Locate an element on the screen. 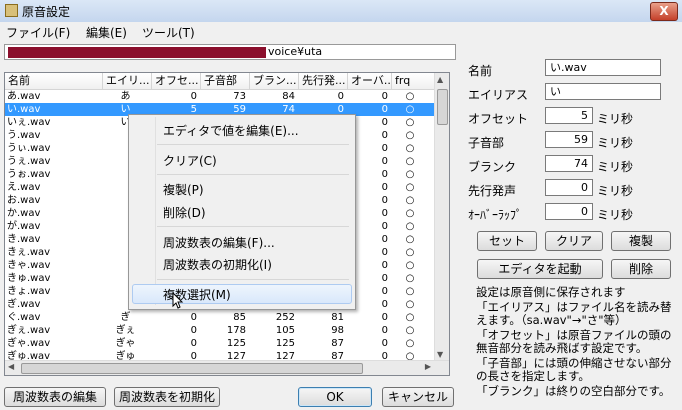 Image resolution: width=682 pixels, height=410 pixels. launch-editor-button: エディタを起動 is located at coordinates (540, 269).